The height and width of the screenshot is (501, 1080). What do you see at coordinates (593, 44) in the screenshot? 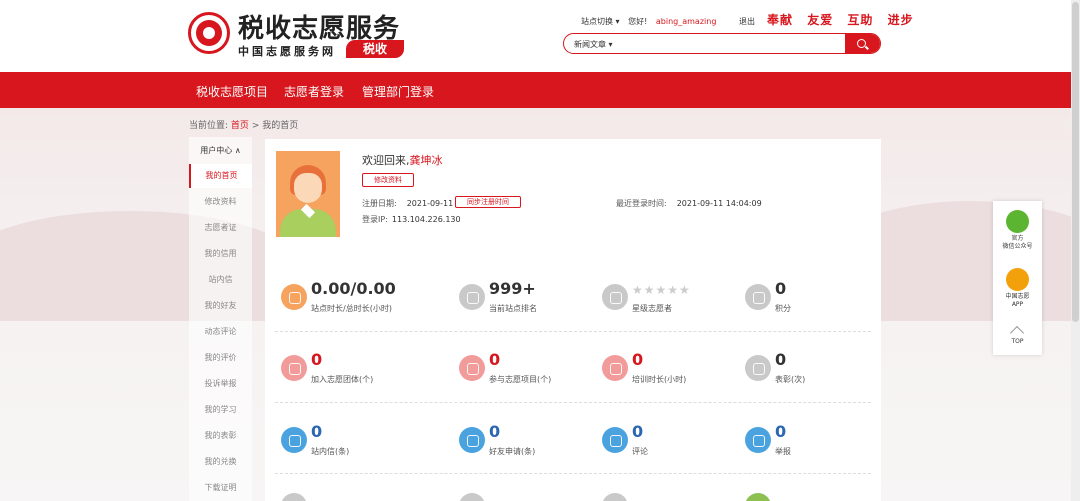
I see `search-type-select: 新闻文章 ▾` at bounding box center [593, 44].